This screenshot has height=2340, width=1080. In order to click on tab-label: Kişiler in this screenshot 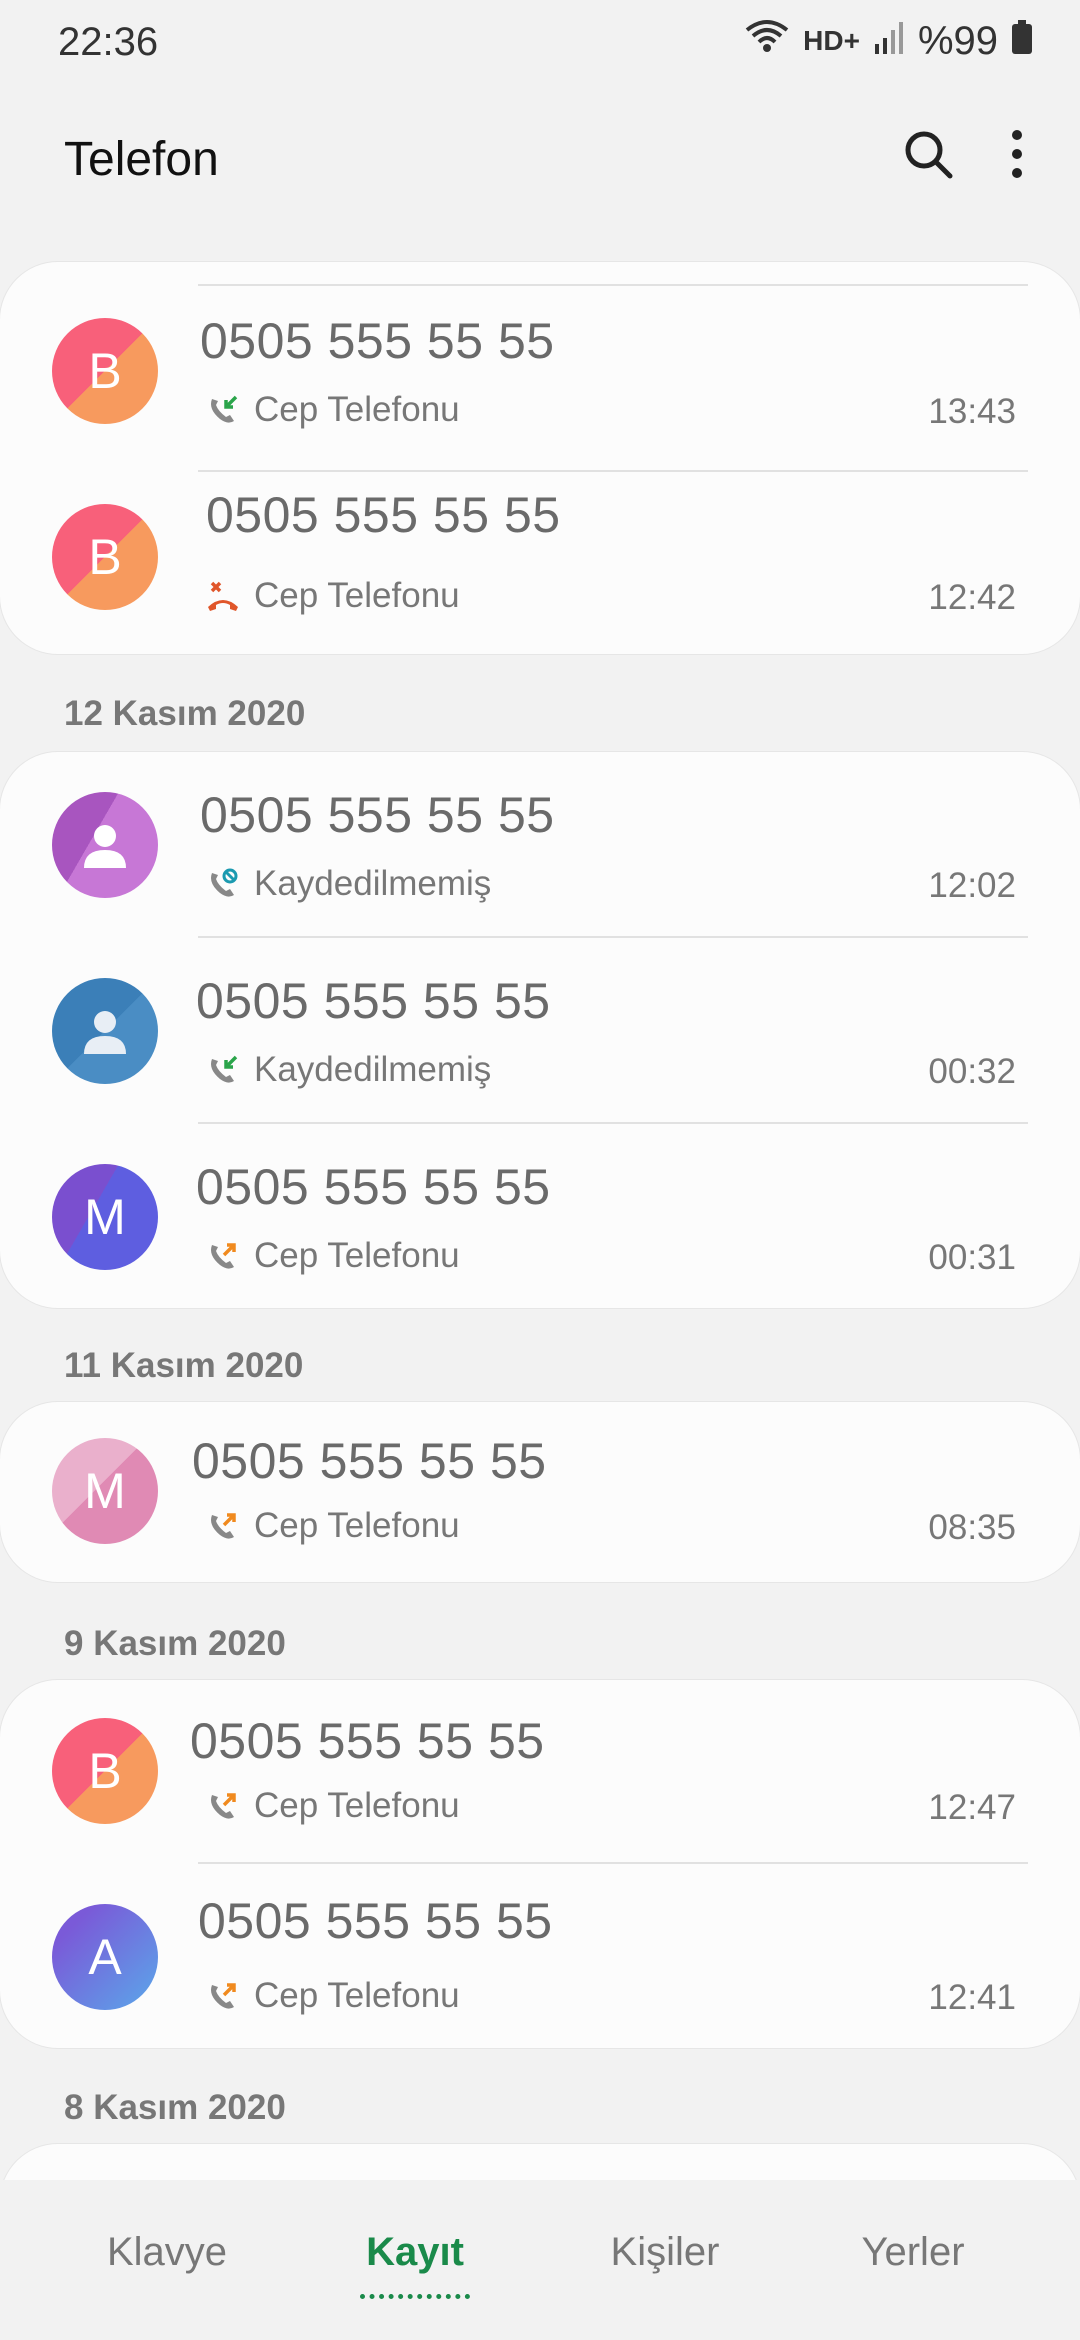, I will do `click(665, 2252)`.